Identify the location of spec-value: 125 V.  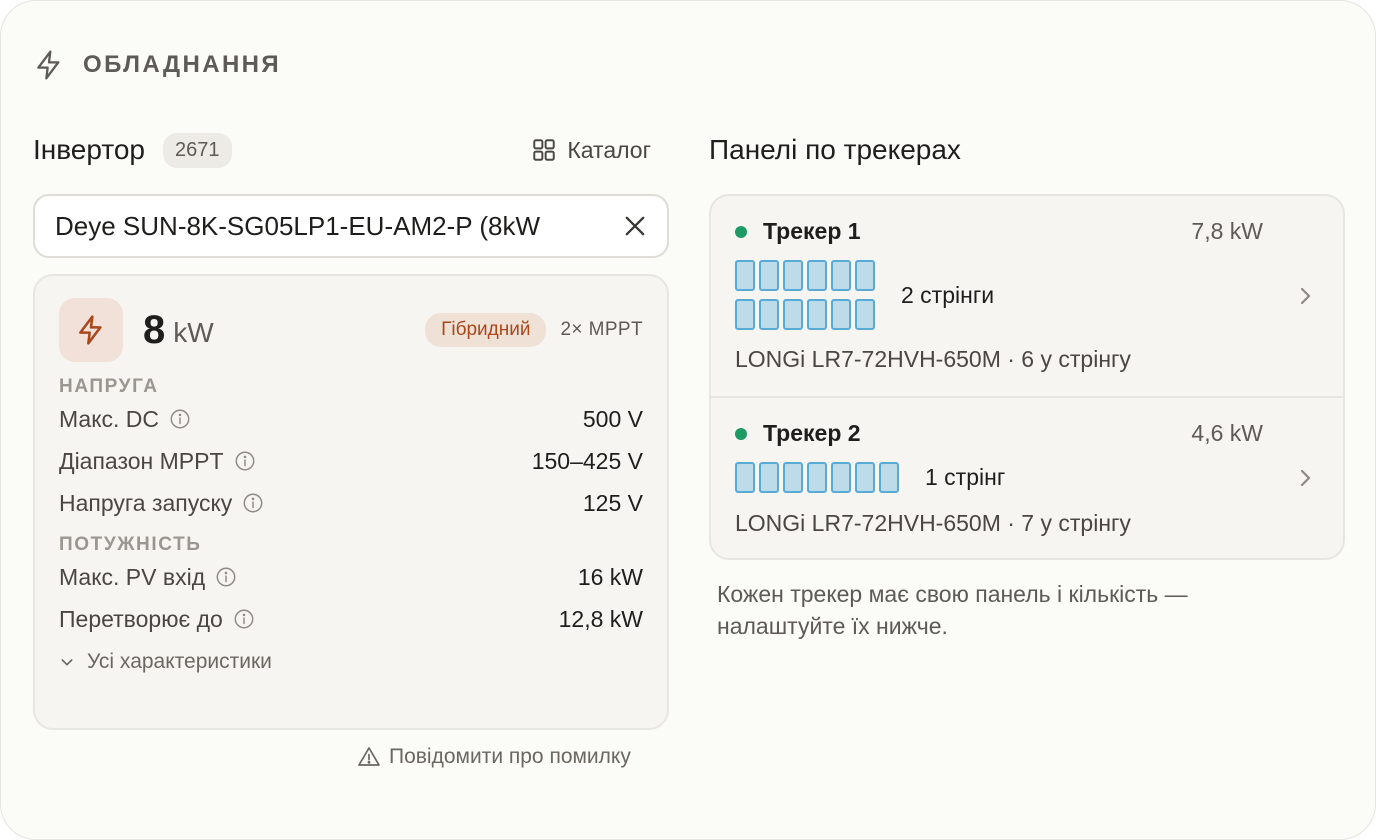
(612, 502).